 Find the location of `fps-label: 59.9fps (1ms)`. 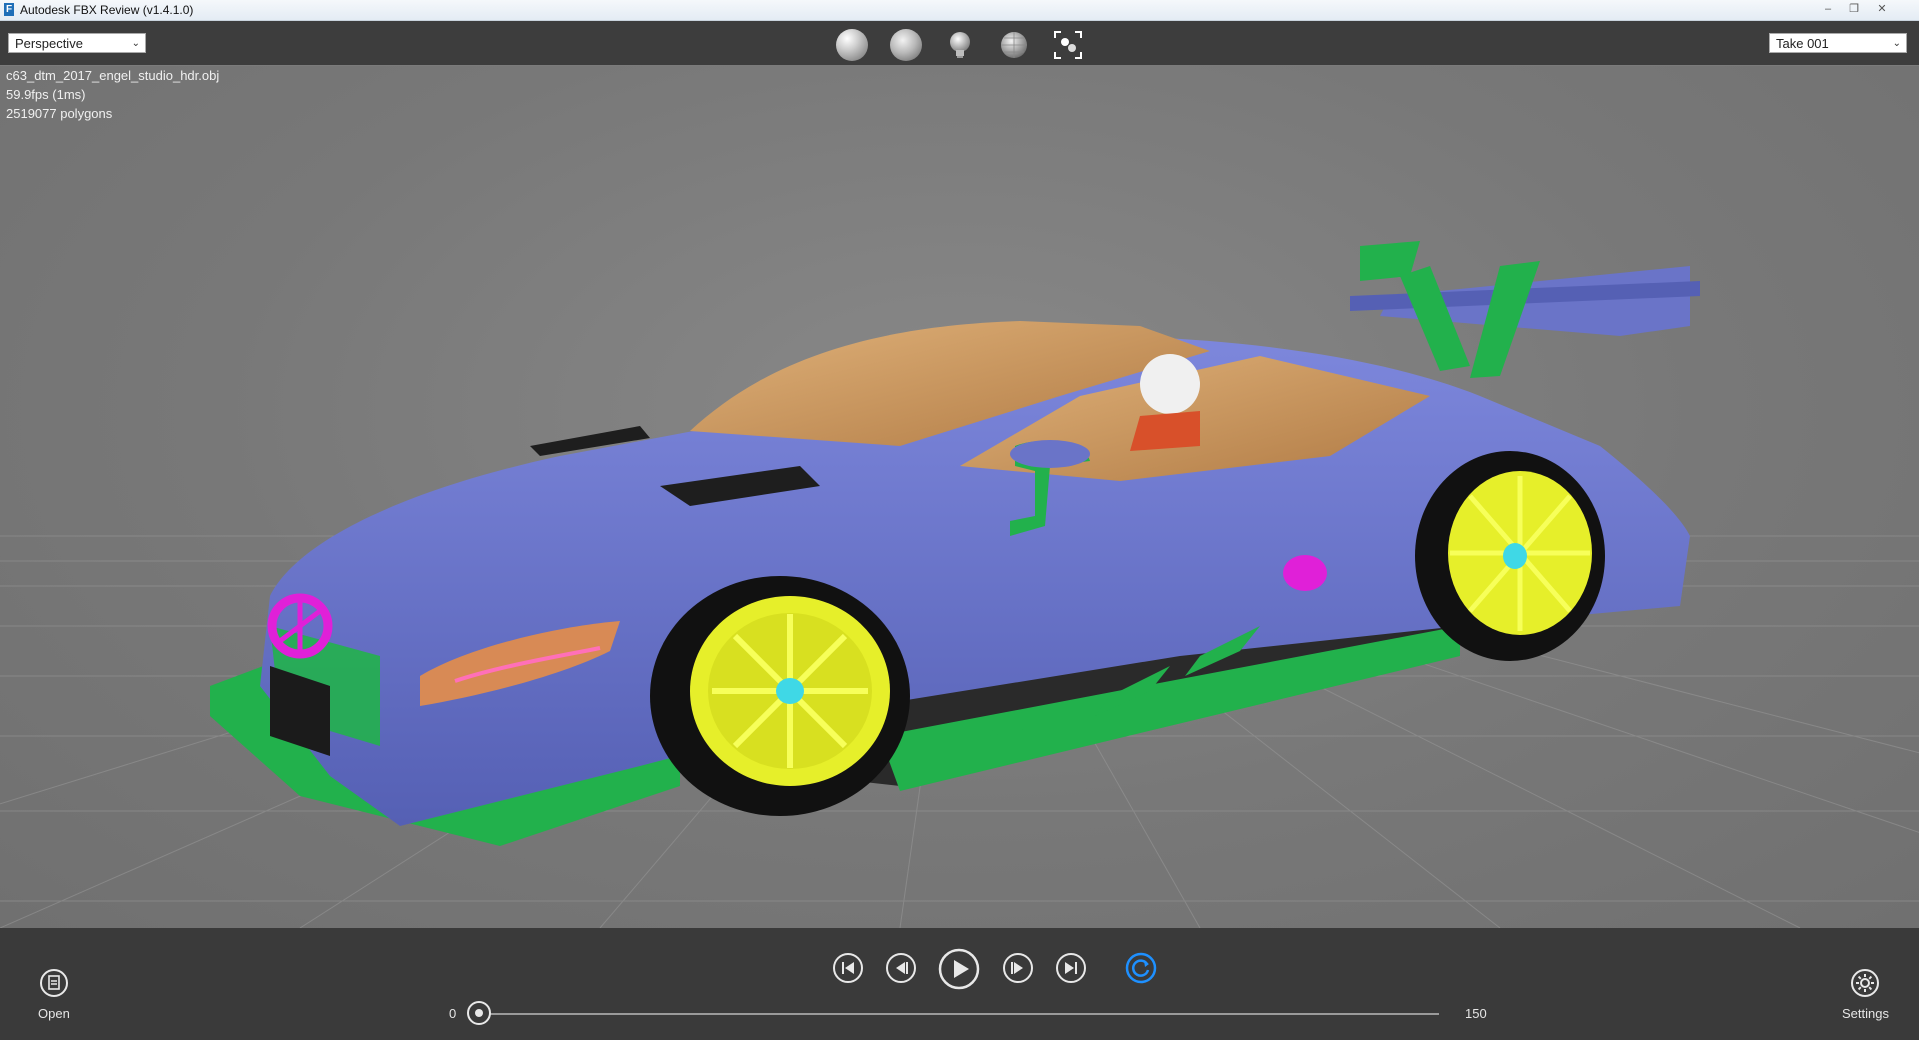

fps-label: 59.9fps (1ms) is located at coordinates (46, 94).